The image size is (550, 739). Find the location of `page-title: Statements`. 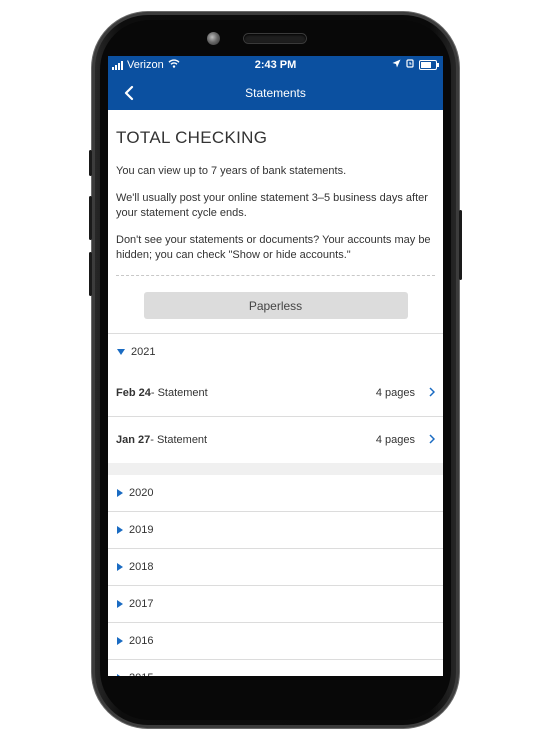

page-title: Statements is located at coordinates (275, 93).